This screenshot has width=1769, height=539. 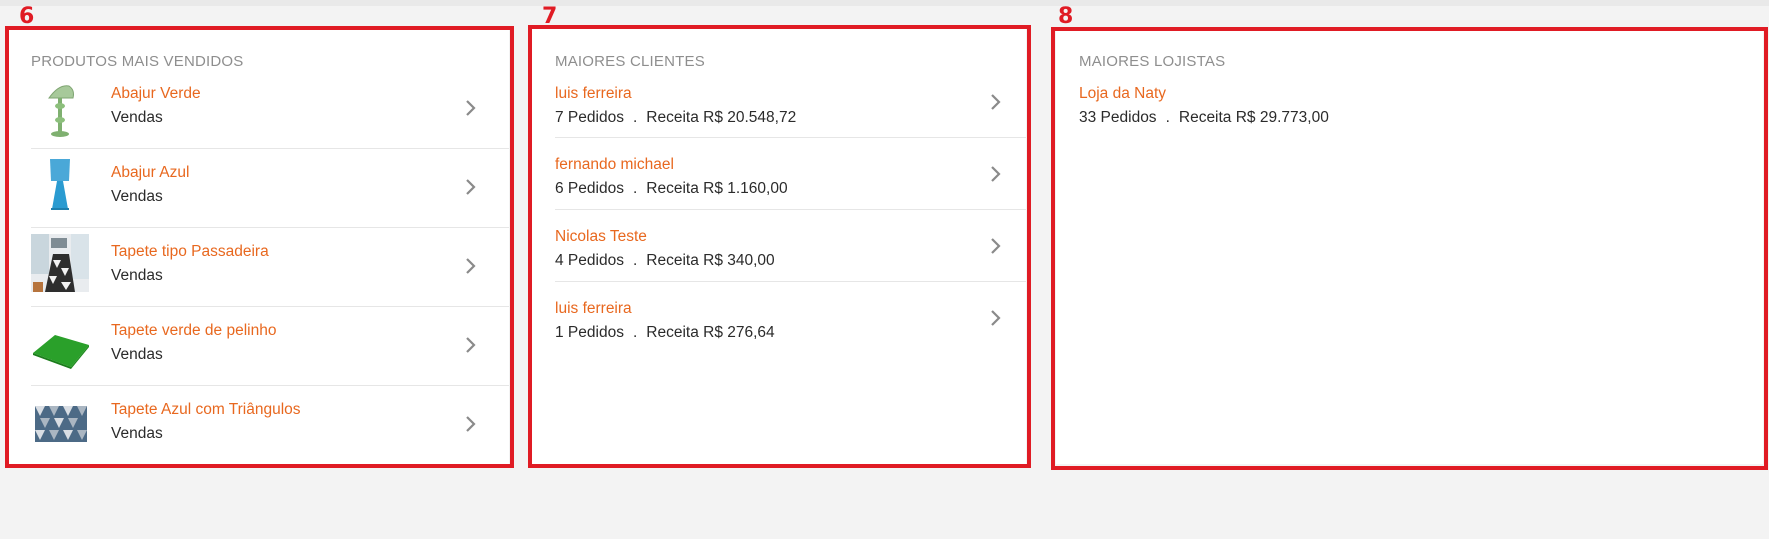 What do you see at coordinates (884, 3) in the screenshot?
I see `top-strip` at bounding box center [884, 3].